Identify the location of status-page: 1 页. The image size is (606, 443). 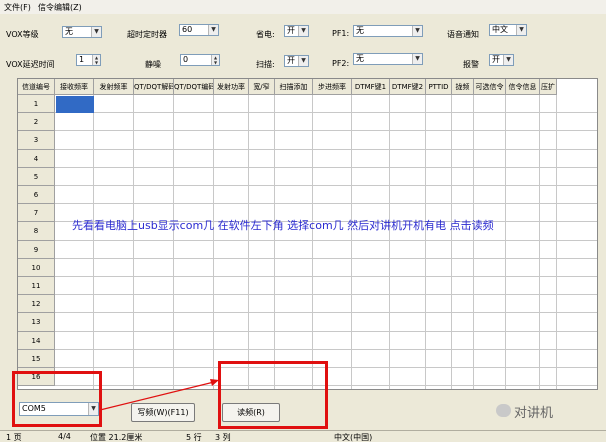
(14, 437).